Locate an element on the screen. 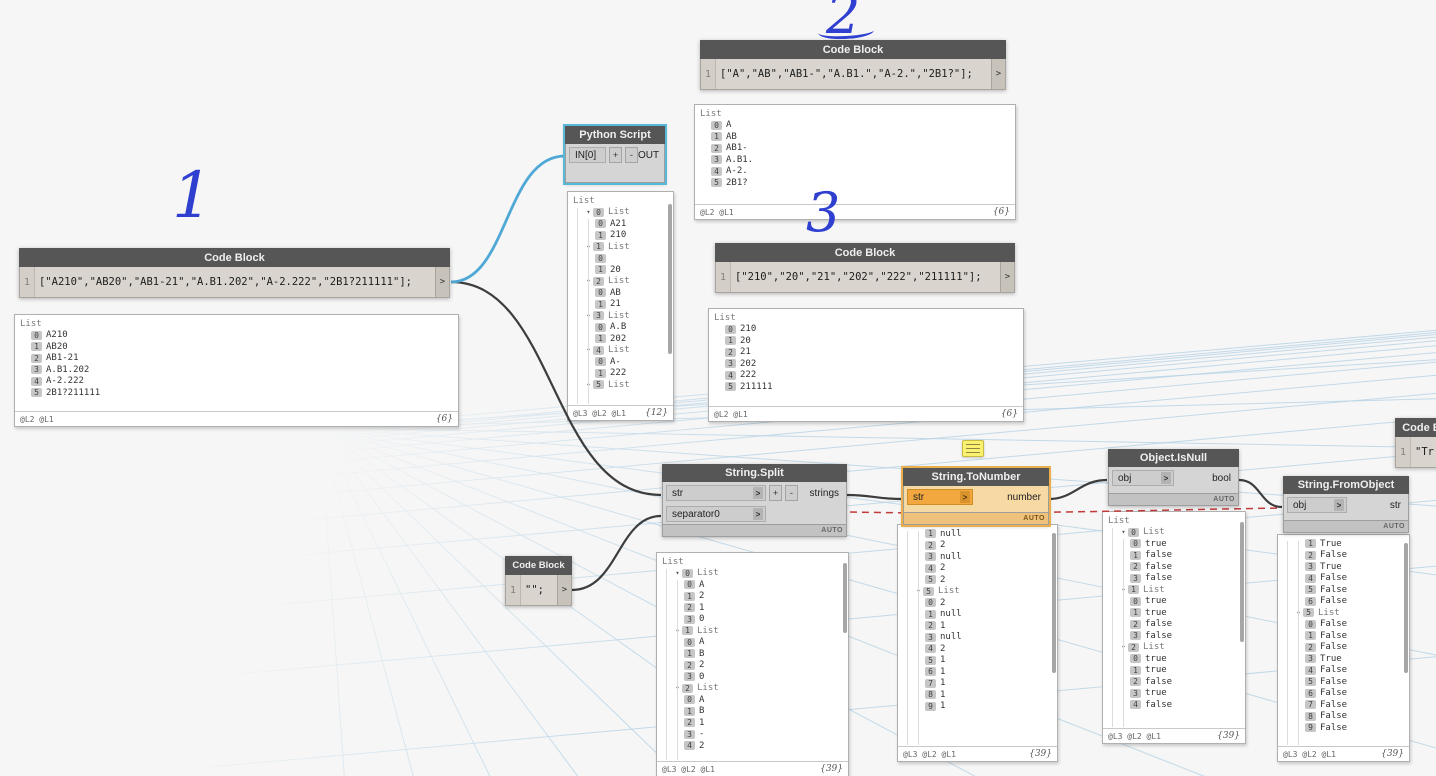  code-text: ""; is located at coordinates (539, 590).